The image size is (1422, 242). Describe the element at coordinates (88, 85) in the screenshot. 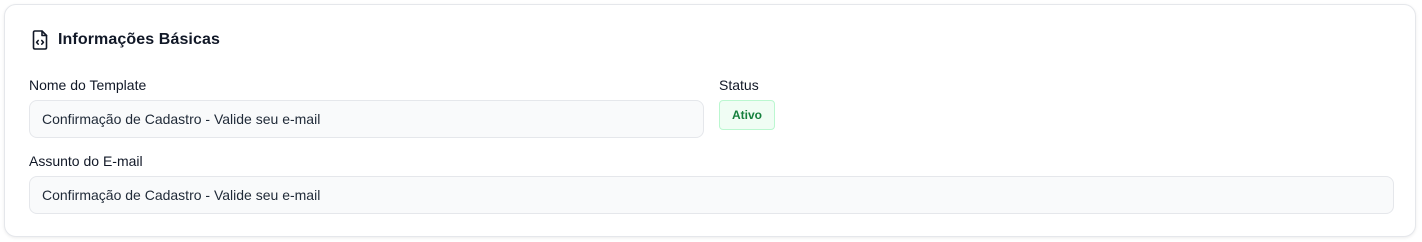

I see `template-name-label: Nome do Template` at that location.